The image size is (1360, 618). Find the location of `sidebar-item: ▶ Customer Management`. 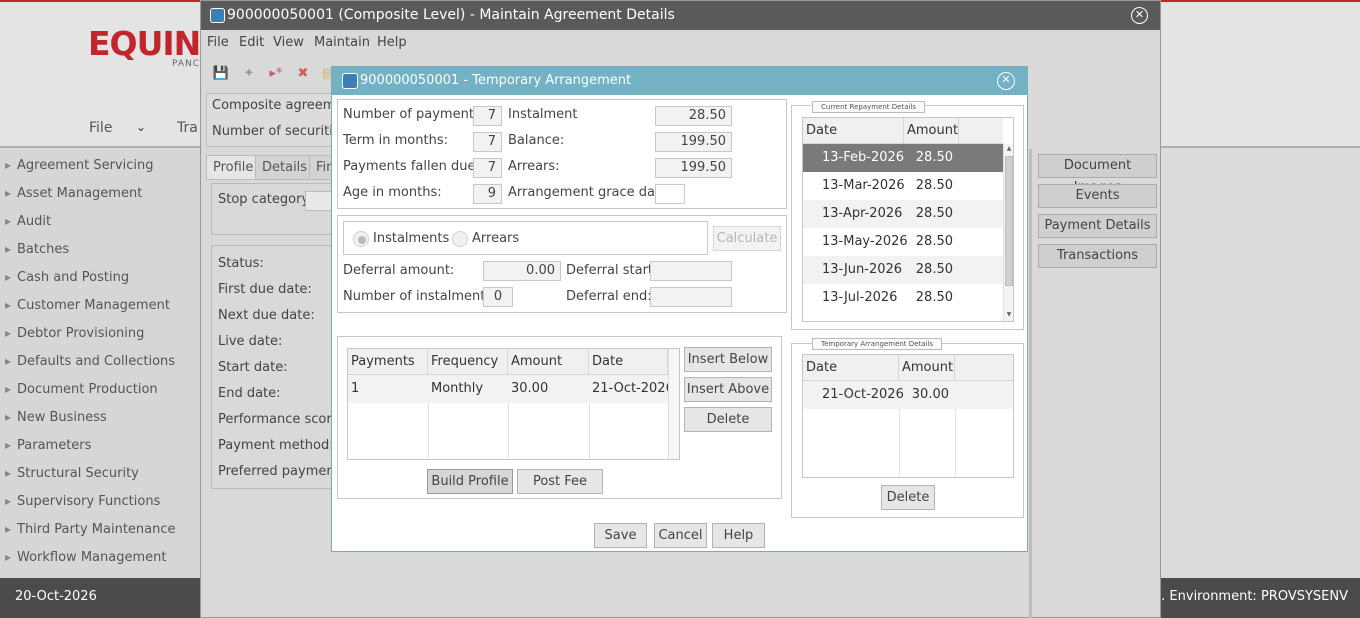

sidebar-item: ▶ Customer Management is located at coordinates (100, 306).